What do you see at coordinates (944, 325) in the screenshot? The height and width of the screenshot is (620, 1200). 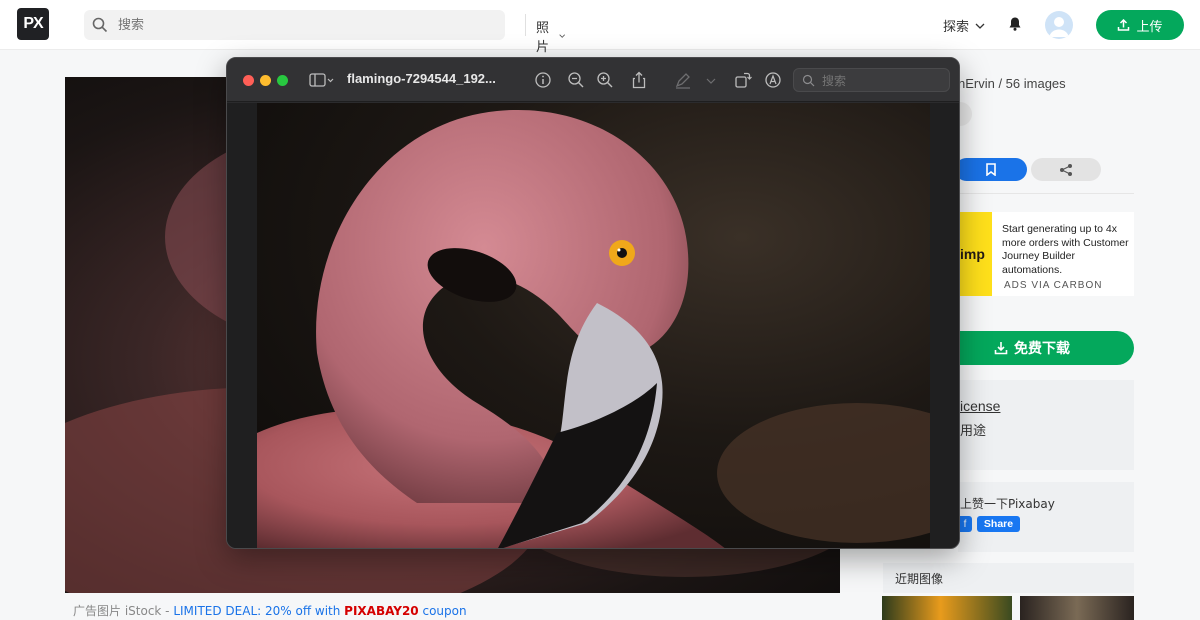 I see `canvas-margin-right` at bounding box center [944, 325].